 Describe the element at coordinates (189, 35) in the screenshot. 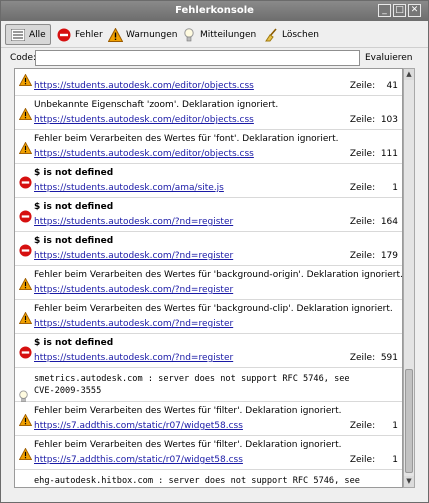

I see `lightbulb-icon` at that location.